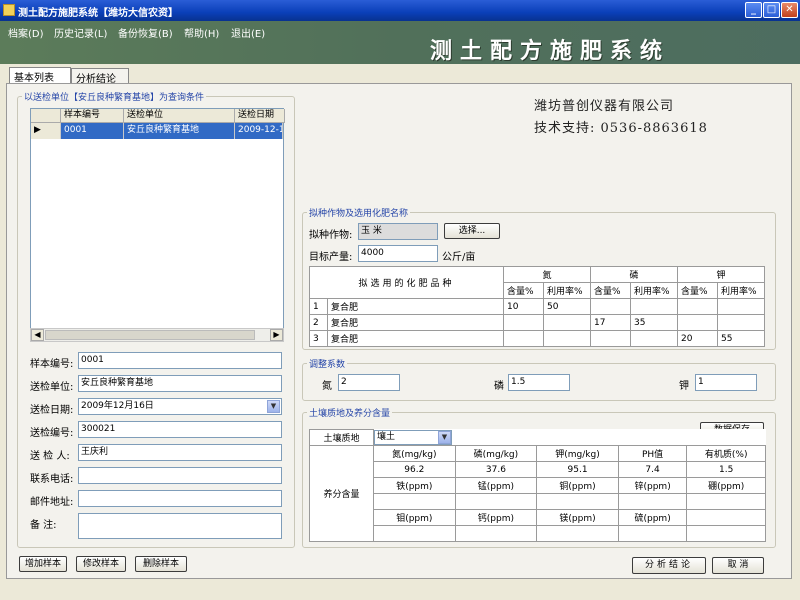 The image size is (800, 600). Describe the element at coordinates (145, 32) in the screenshot. I see `menu-backup: 备份恢复(B)` at that location.